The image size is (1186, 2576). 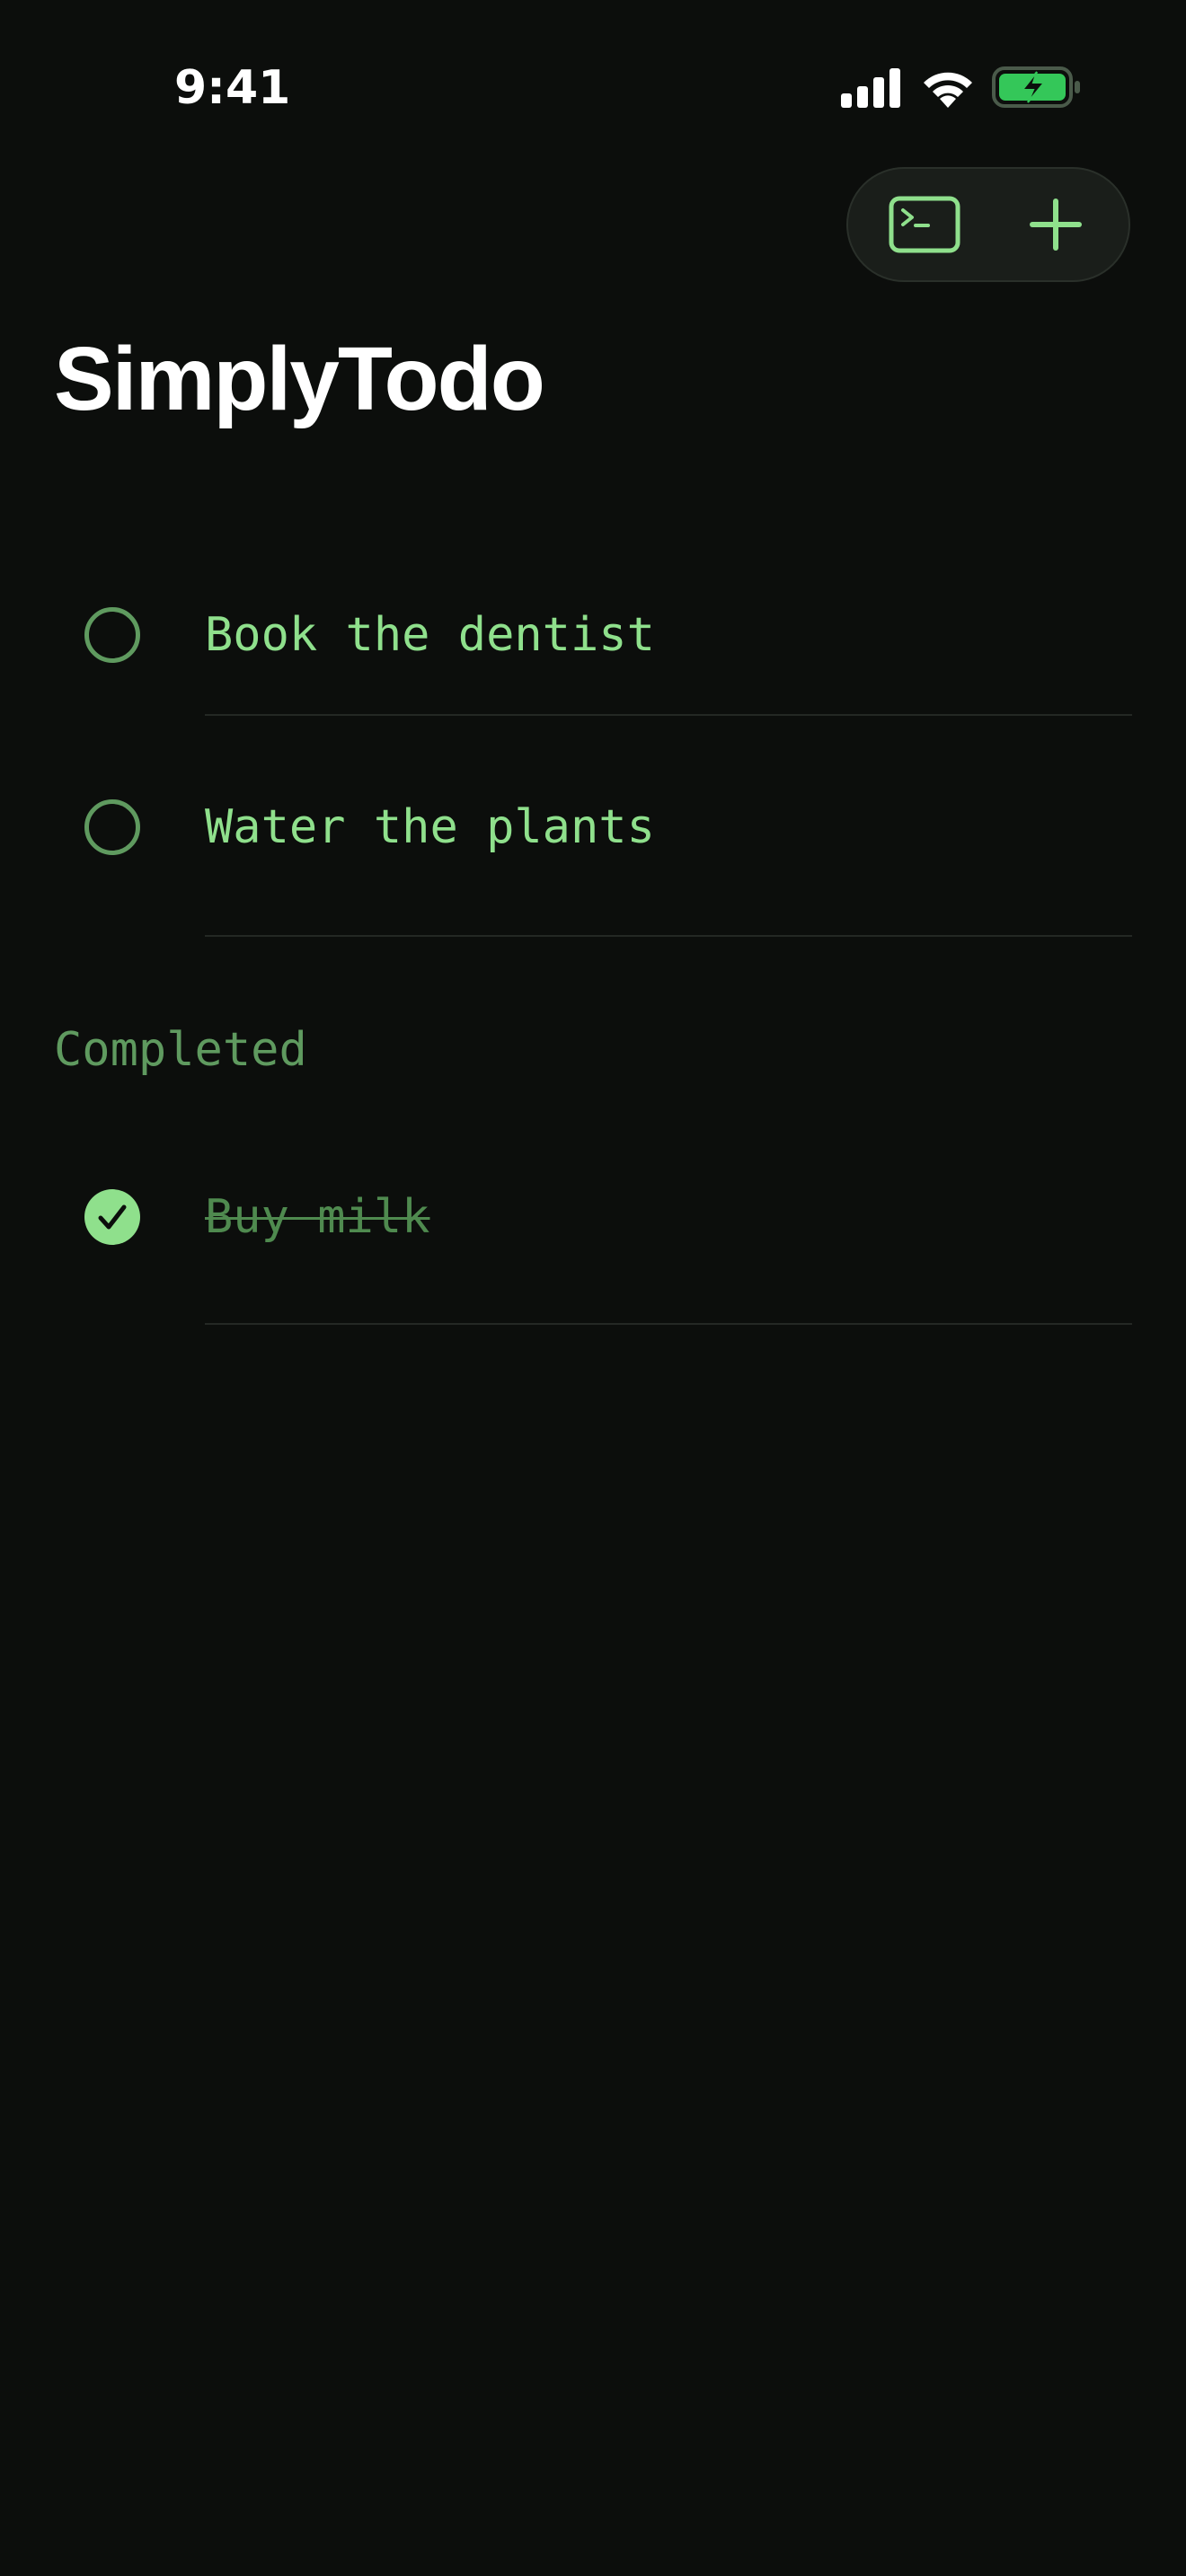 I want to click on todo-item: Water the plants, so click(x=593, y=829).